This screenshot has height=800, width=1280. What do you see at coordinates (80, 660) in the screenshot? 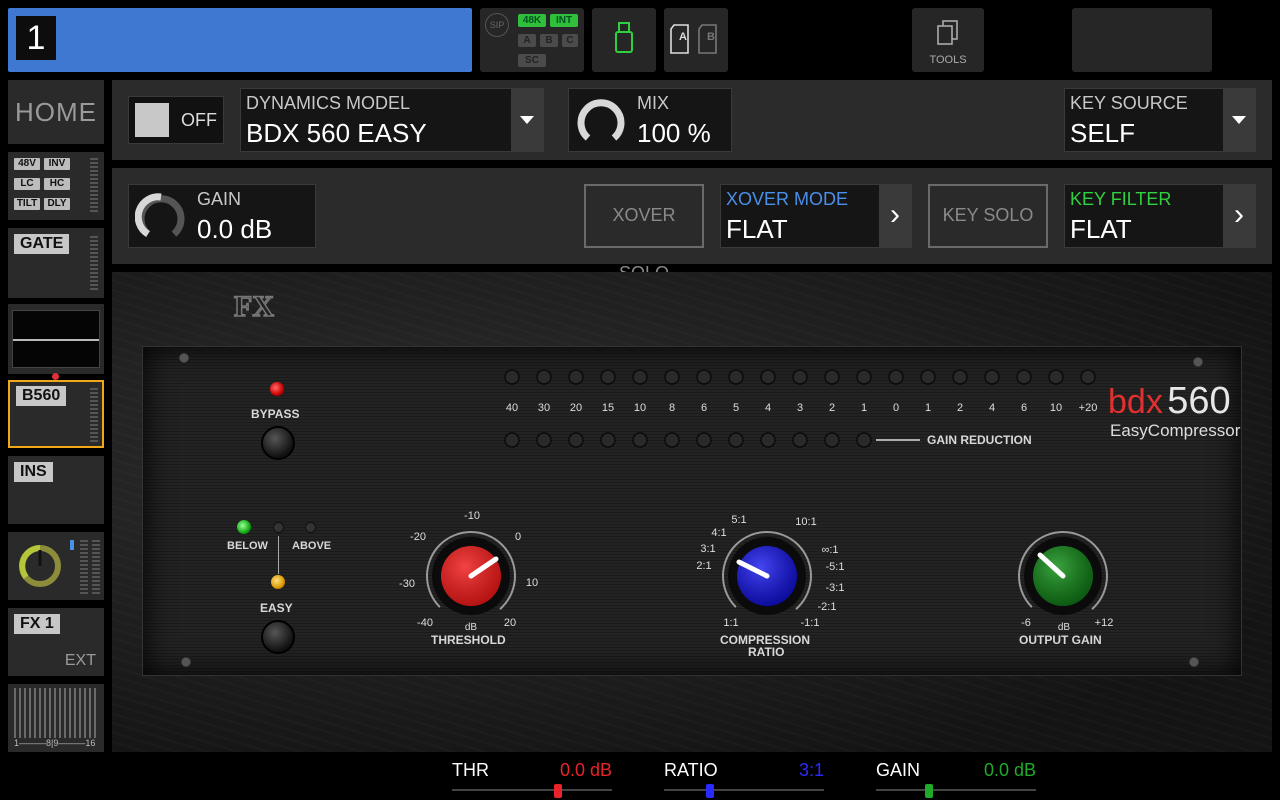
I see `fx-ext-label: EXT` at bounding box center [80, 660].